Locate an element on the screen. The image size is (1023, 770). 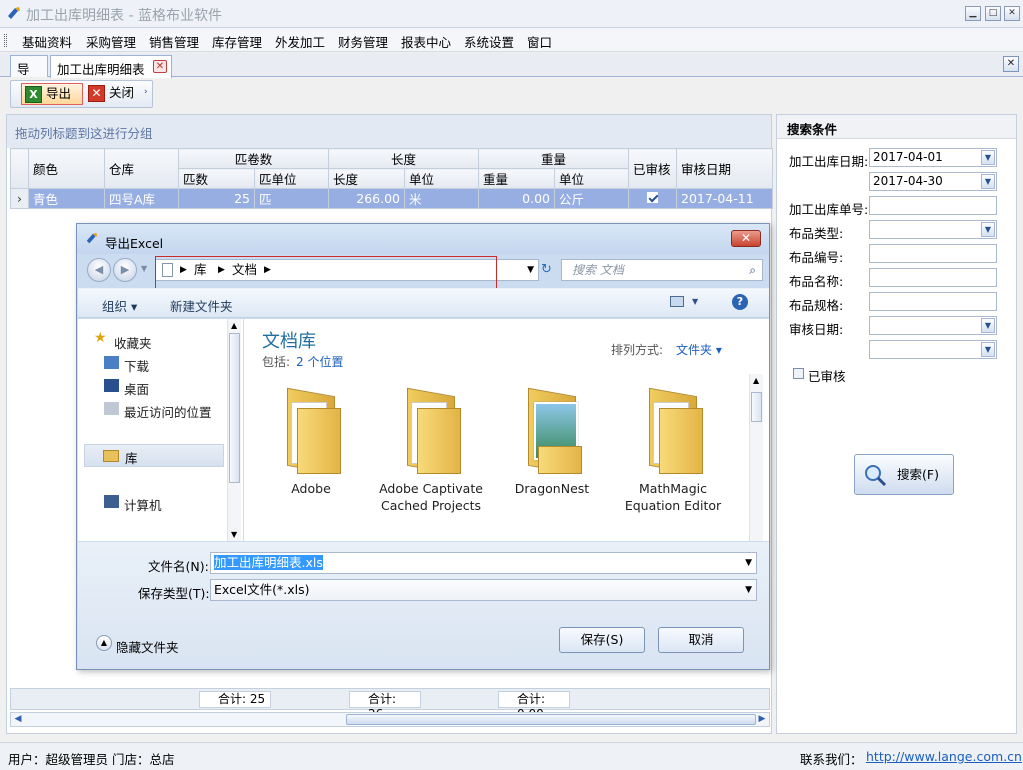
filename-input: 加工出库明细表.xls ▼ is located at coordinates (483, 563).